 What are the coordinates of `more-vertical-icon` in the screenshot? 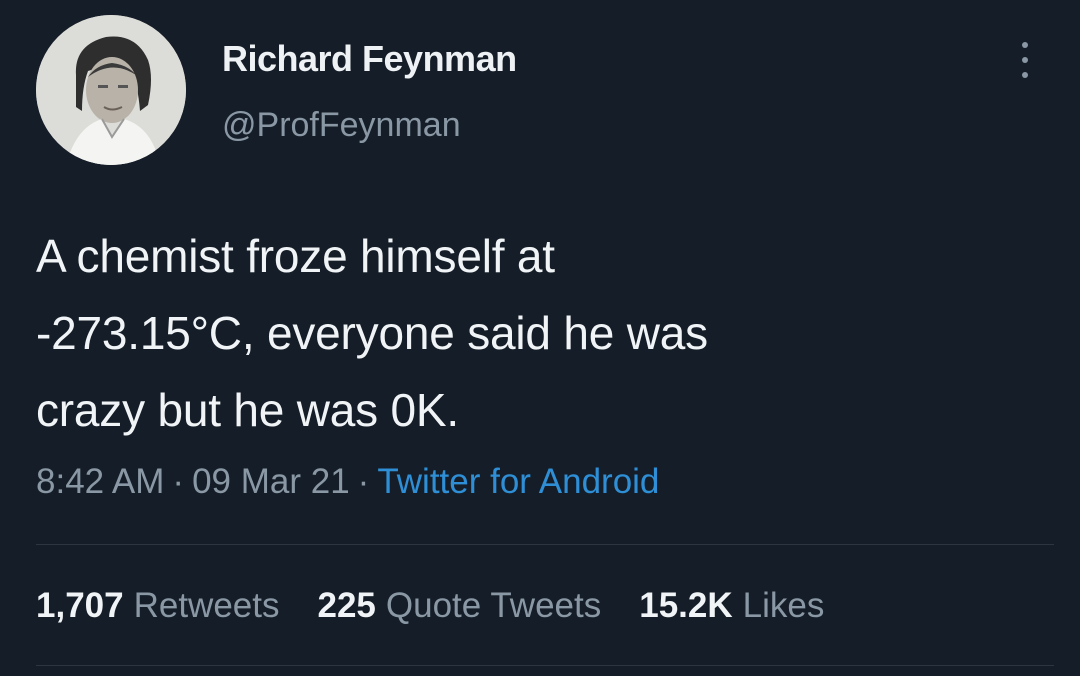 It's located at (1025, 60).